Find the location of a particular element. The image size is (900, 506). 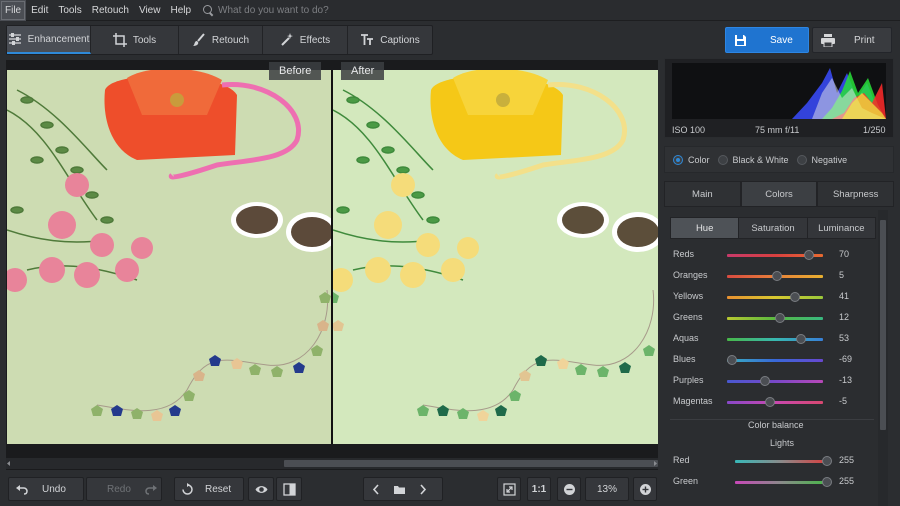

preview-button is located at coordinates (261, 489).